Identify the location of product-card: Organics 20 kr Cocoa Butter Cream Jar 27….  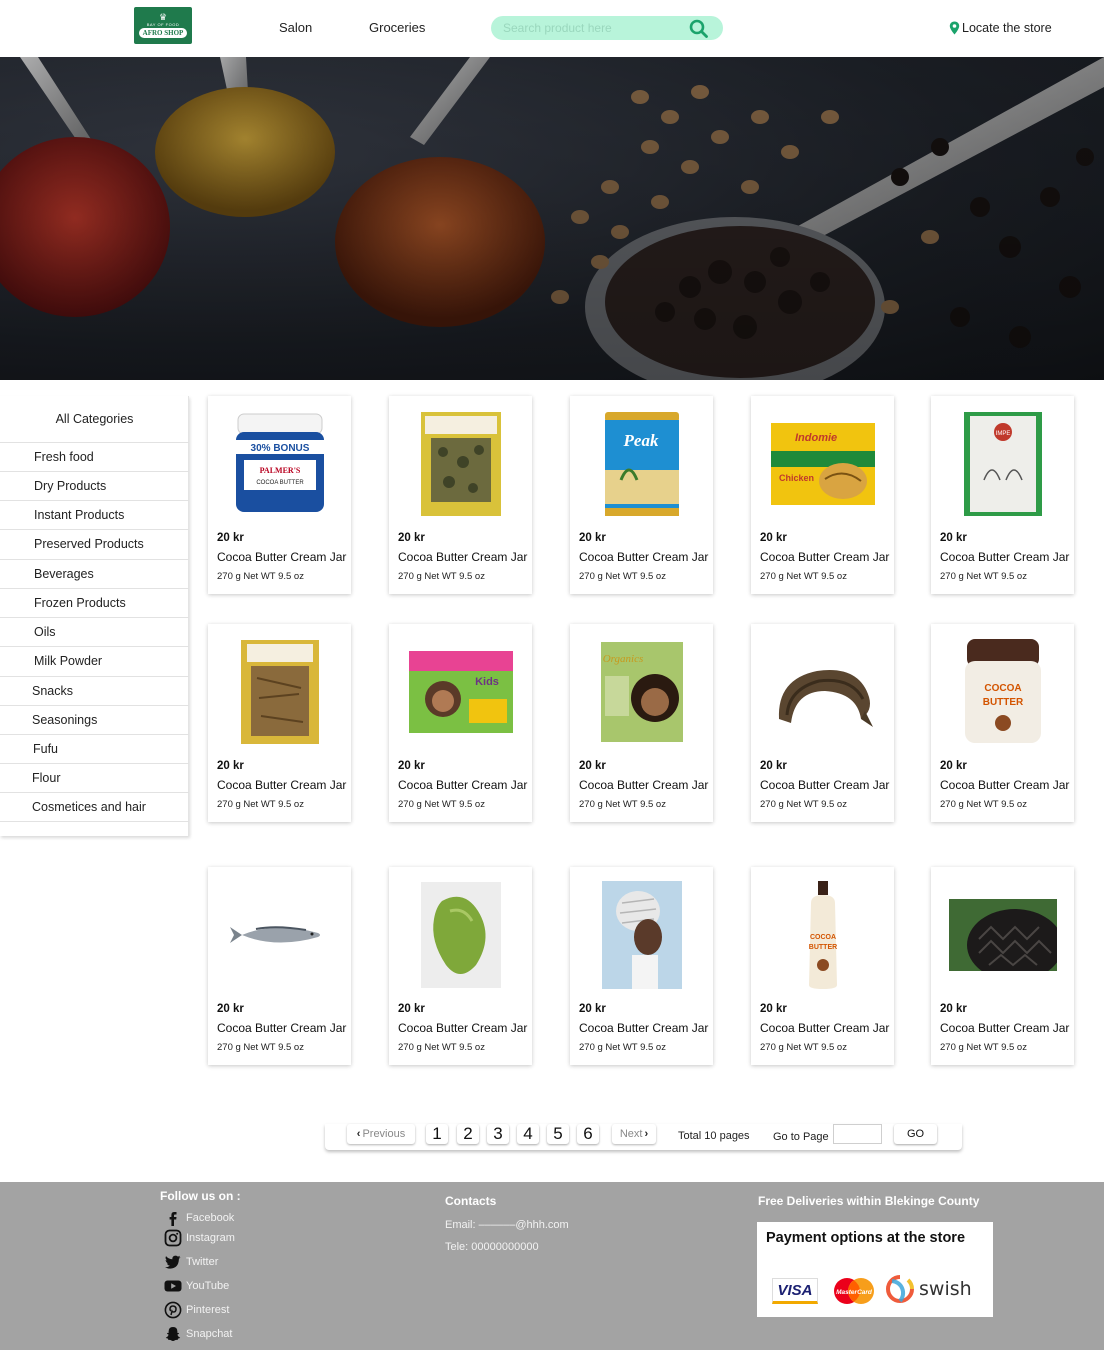
(641, 723).